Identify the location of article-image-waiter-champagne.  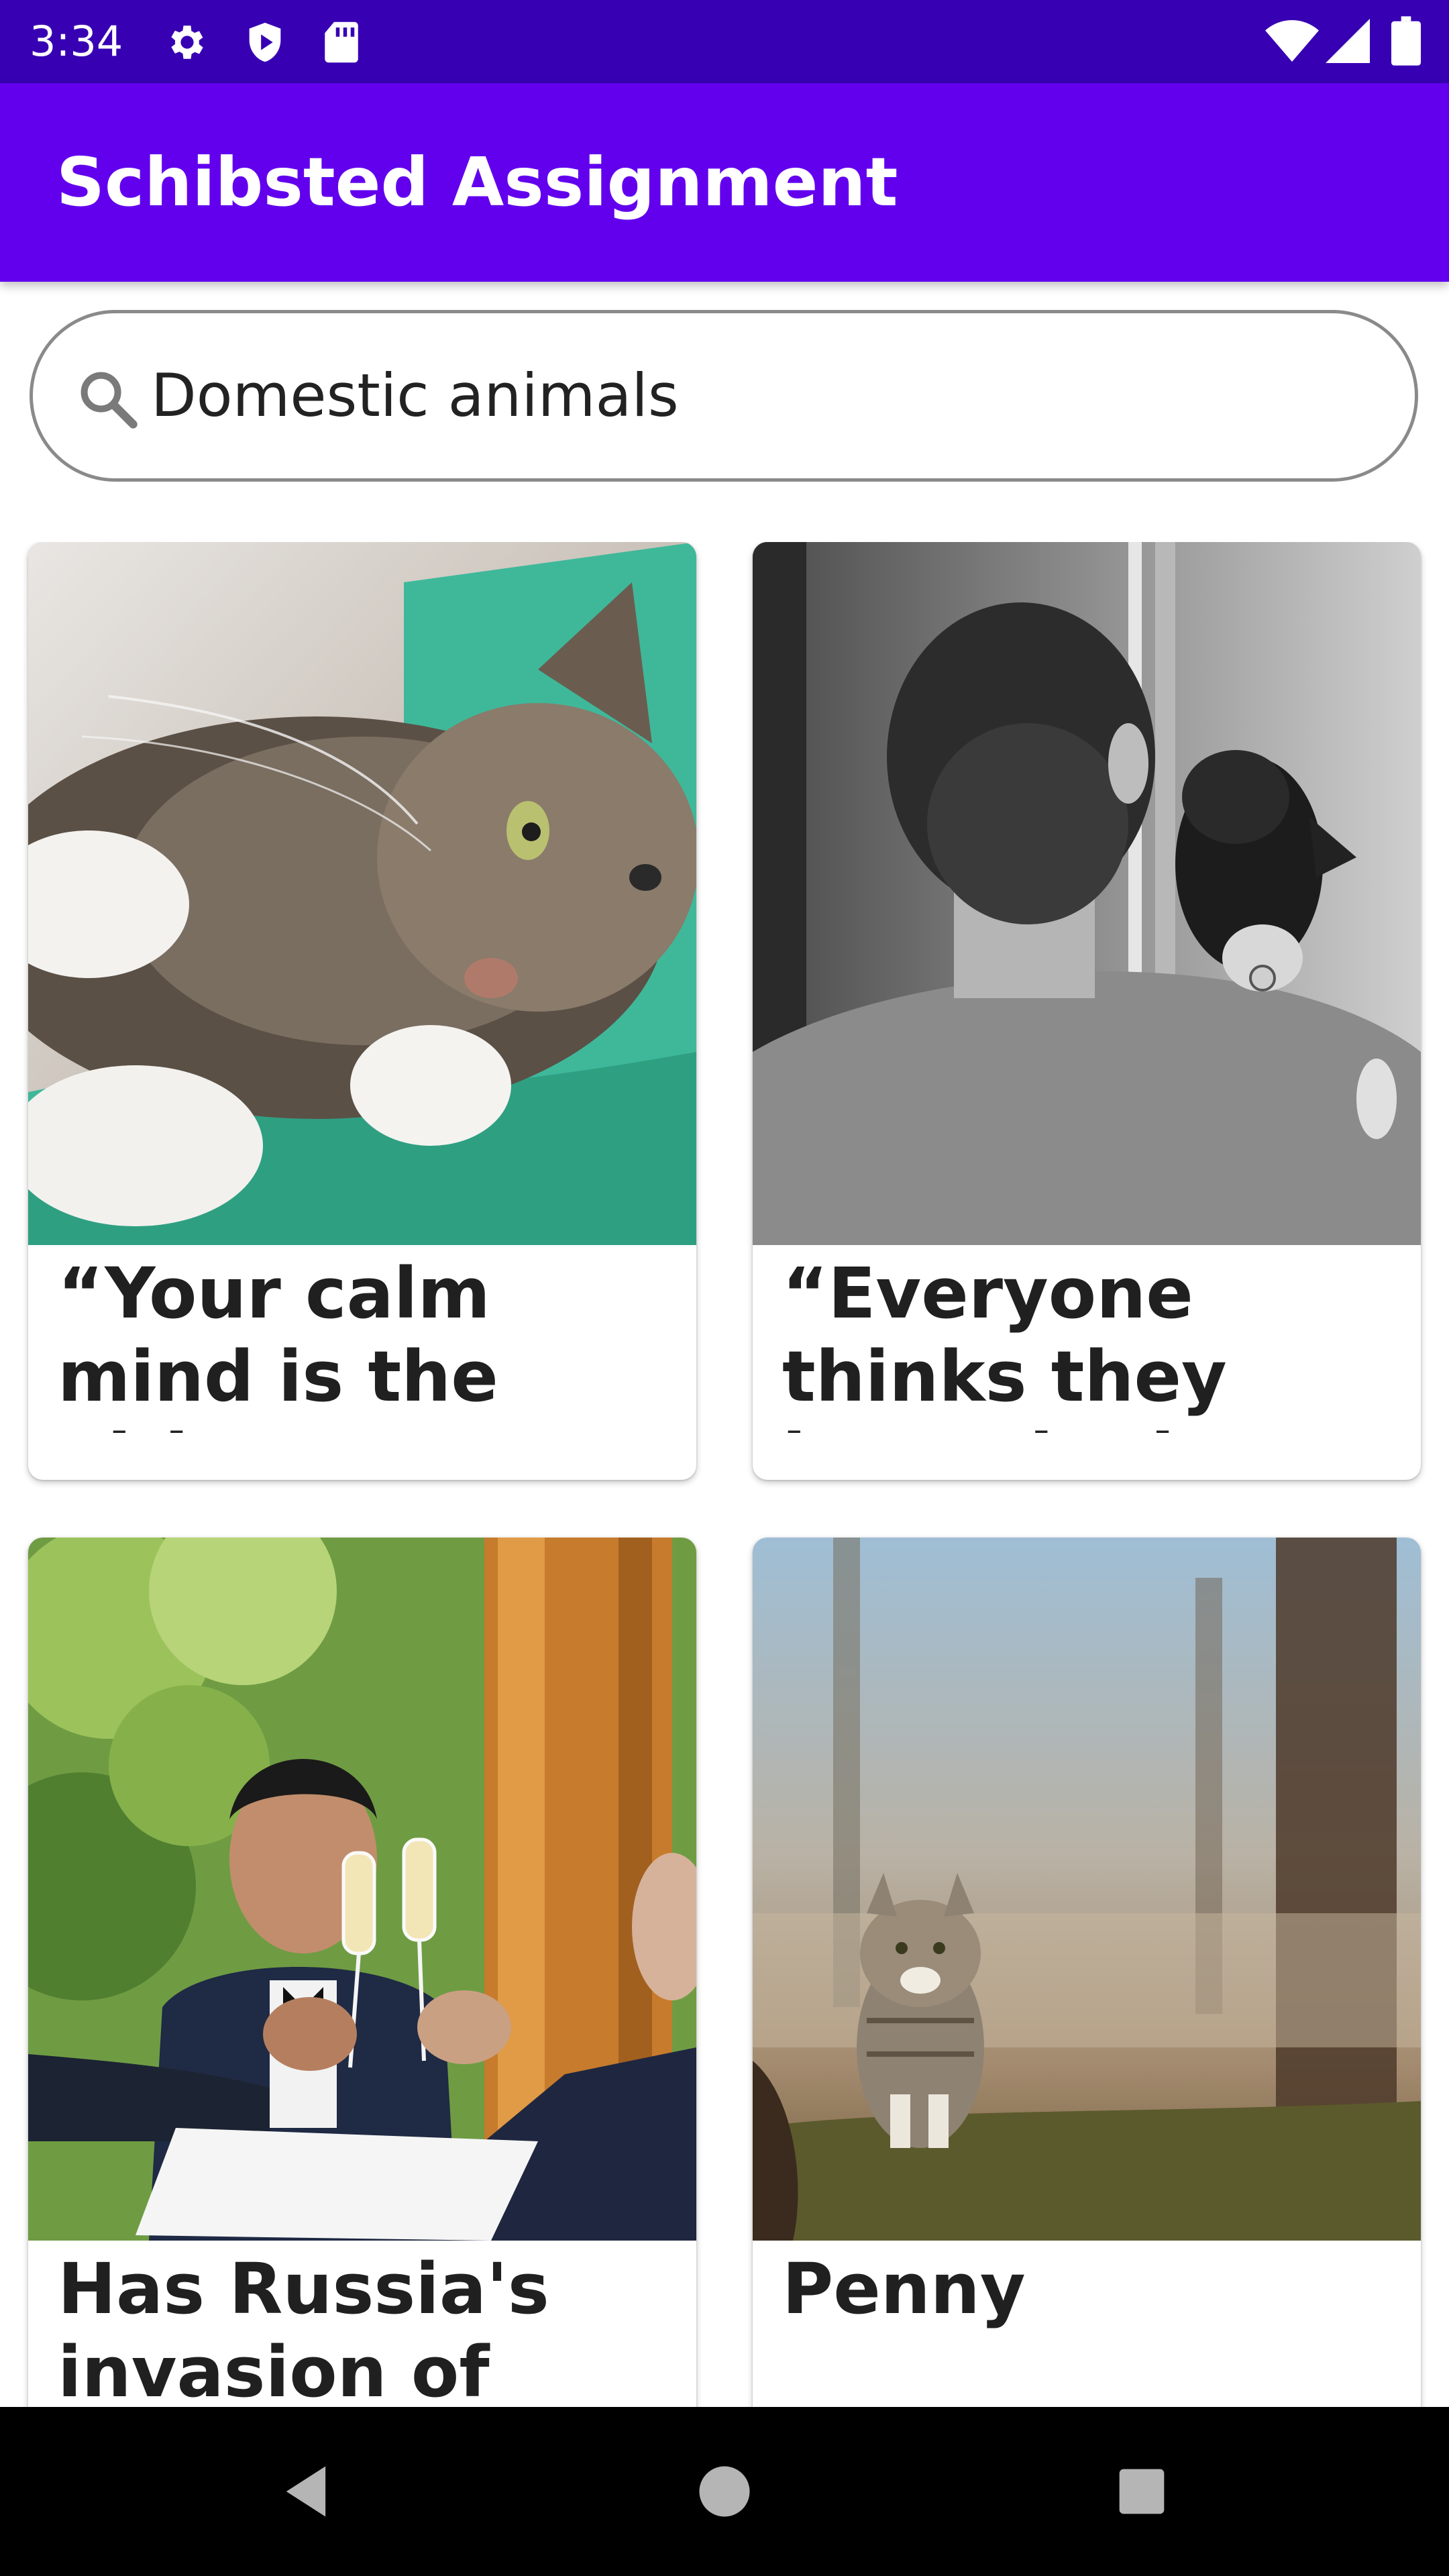
(362, 1889).